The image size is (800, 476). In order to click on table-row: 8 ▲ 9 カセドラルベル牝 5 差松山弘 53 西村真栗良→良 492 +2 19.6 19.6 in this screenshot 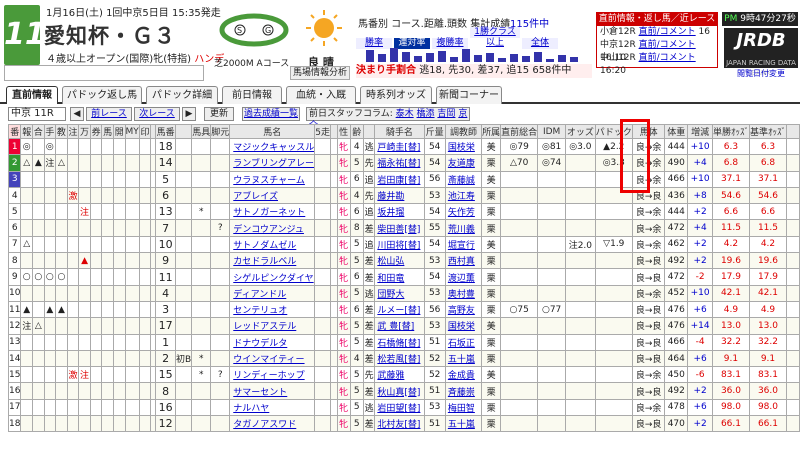, I will do `click(403, 261)`.